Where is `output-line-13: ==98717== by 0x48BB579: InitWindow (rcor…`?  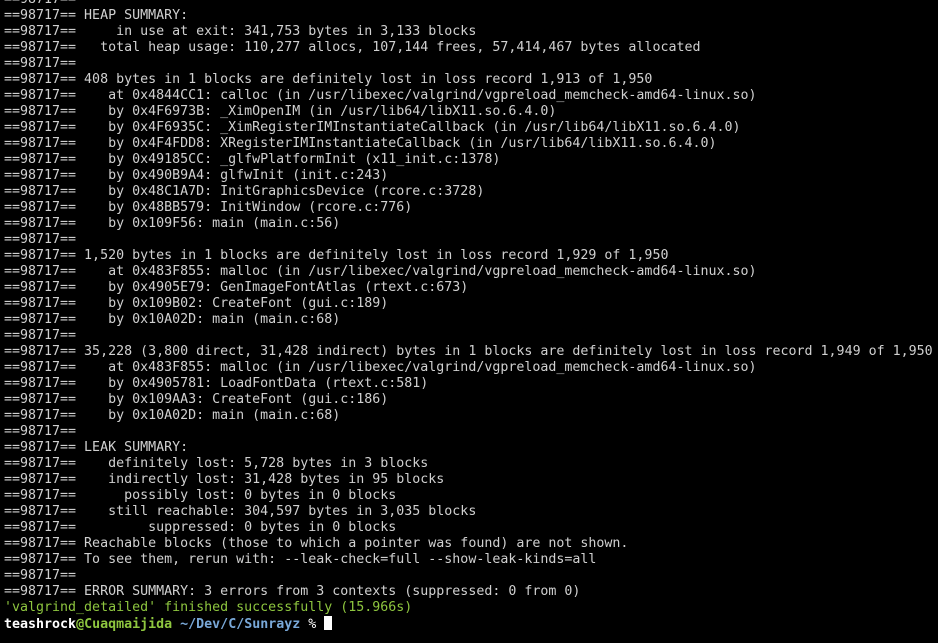 output-line-13: ==98717== by 0x48BB579: InitWindow (rcor… is located at coordinates (208, 207).